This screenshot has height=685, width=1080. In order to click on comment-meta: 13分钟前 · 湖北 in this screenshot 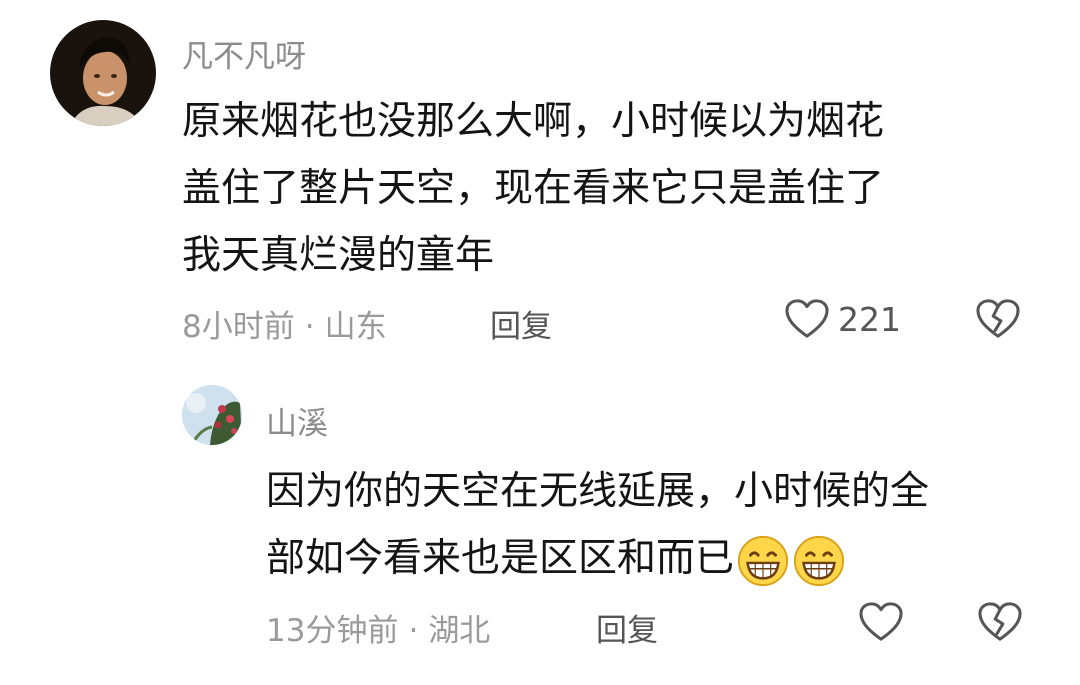, I will do `click(378, 627)`.